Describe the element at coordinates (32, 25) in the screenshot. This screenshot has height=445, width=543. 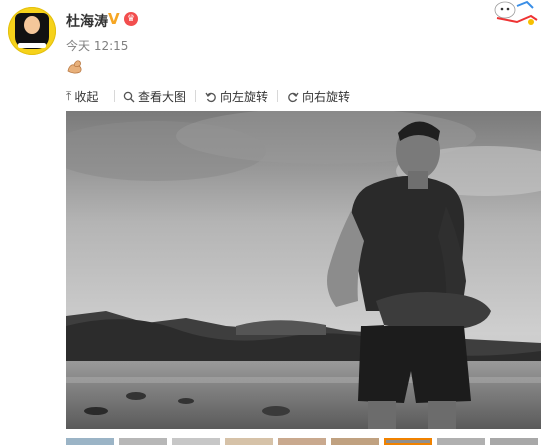
I see `avatar-face` at that location.